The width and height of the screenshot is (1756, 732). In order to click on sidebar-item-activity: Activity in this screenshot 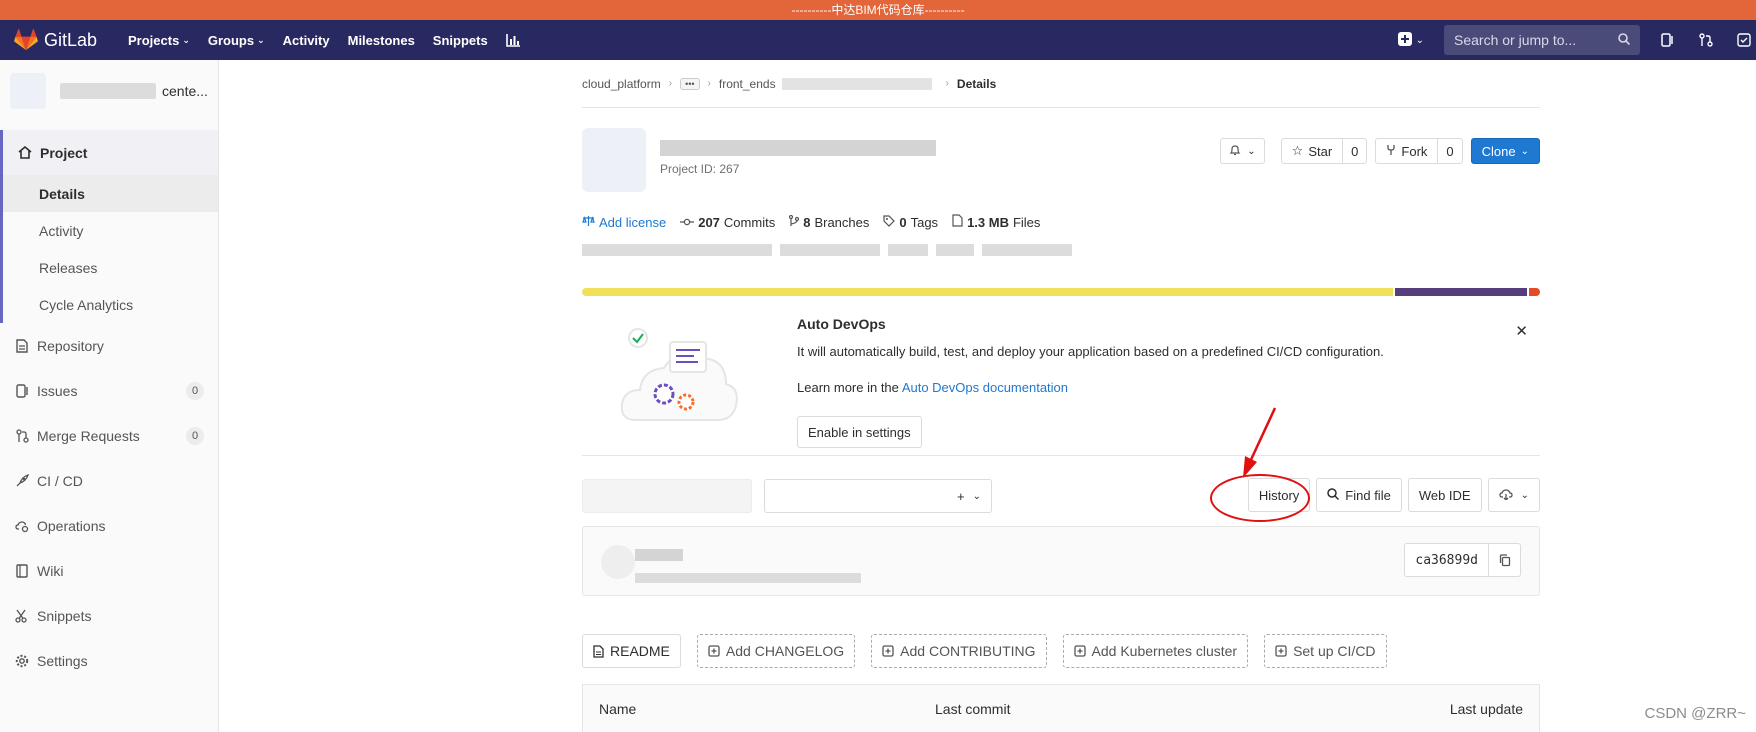, I will do `click(110, 230)`.